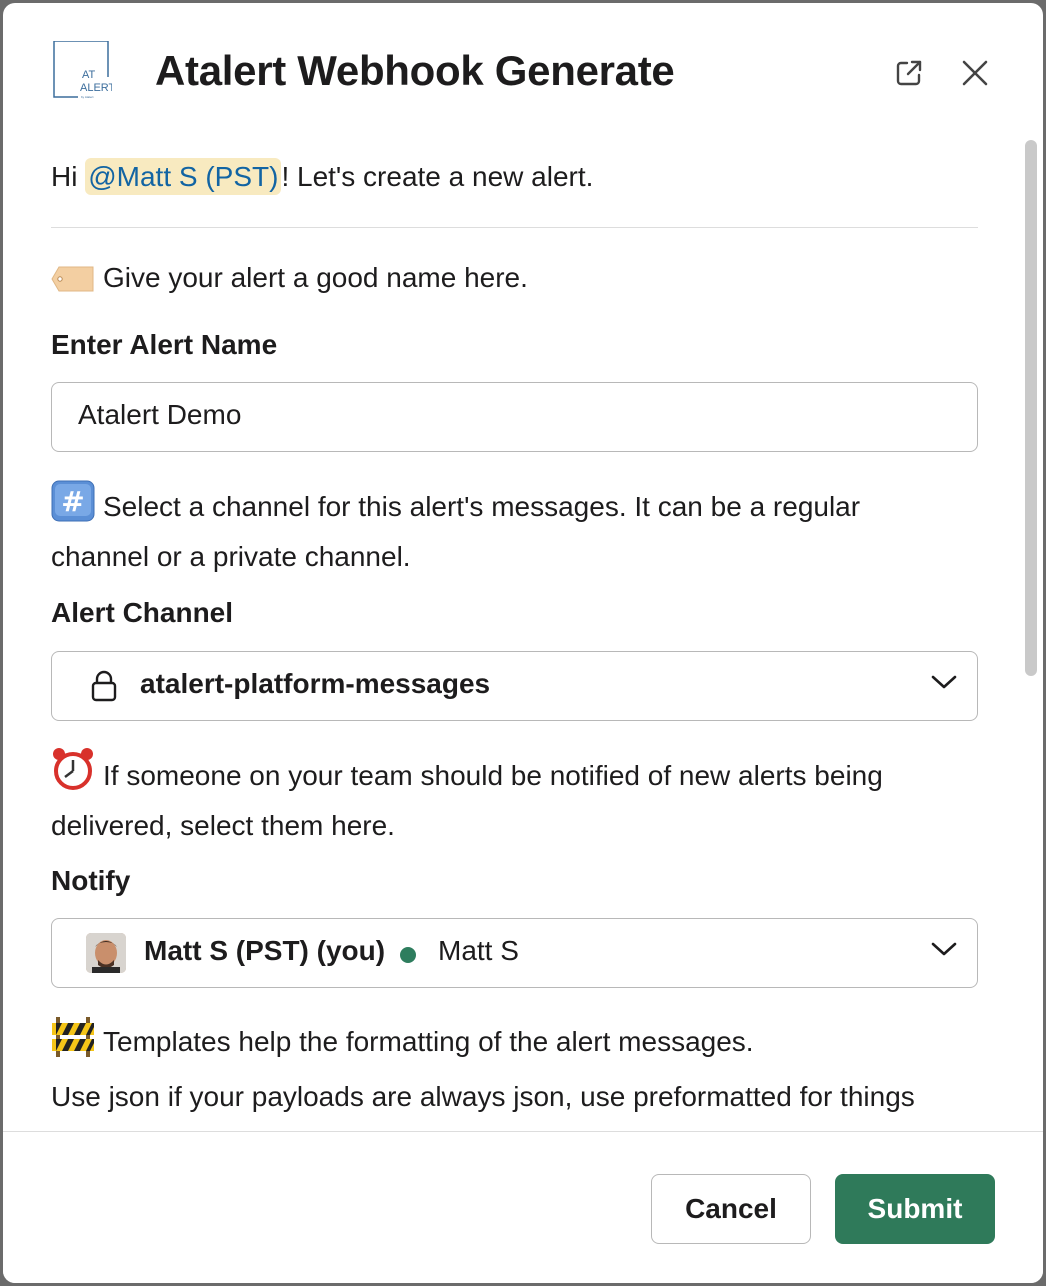 This screenshot has width=1046, height=1286. What do you see at coordinates (73, 284) in the screenshot?
I see `label-tag-icon` at bounding box center [73, 284].